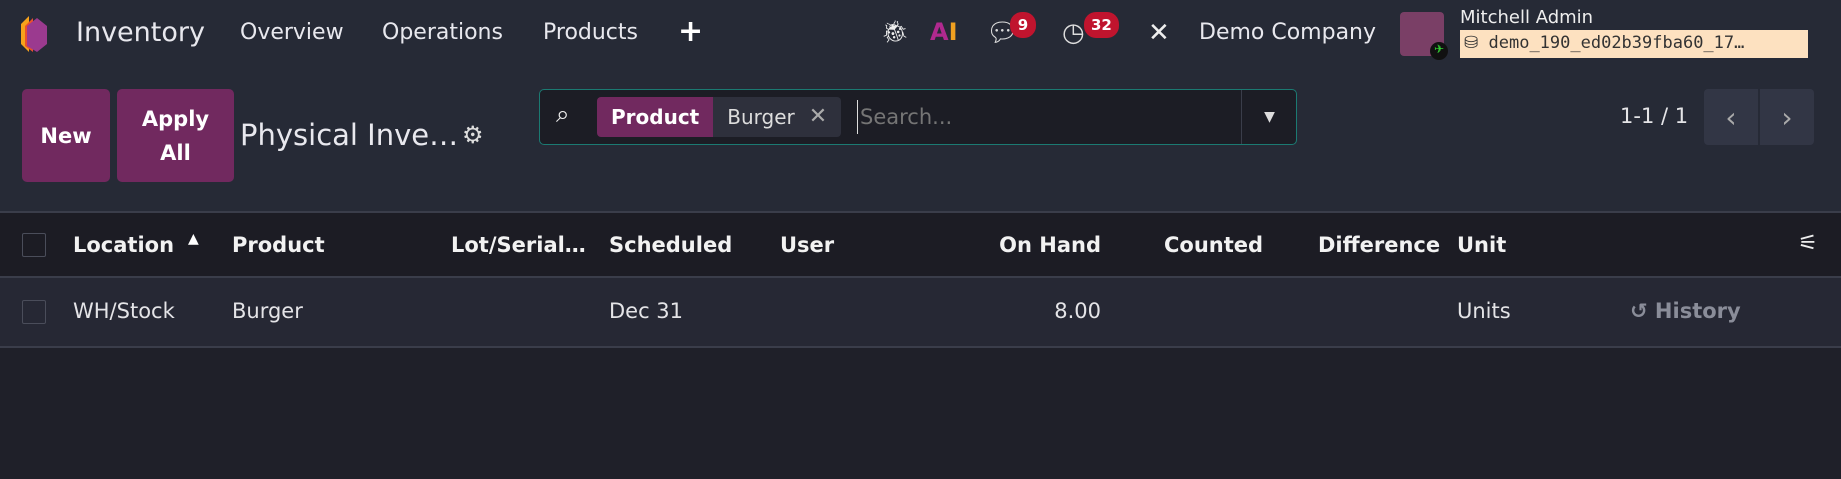 Image resolution: width=1841 pixels, height=479 pixels. Describe the element at coordinates (1057, 117) in the screenshot. I see `search-input` at that location.